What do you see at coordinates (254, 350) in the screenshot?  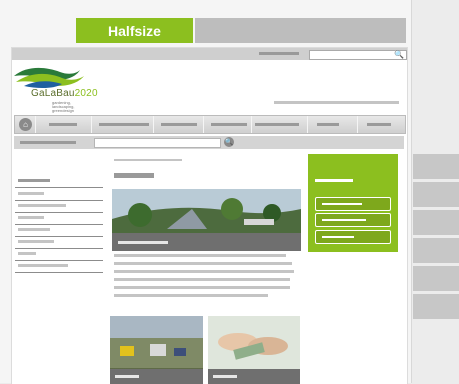 I see `thumbnail-image-handshake` at bounding box center [254, 350].